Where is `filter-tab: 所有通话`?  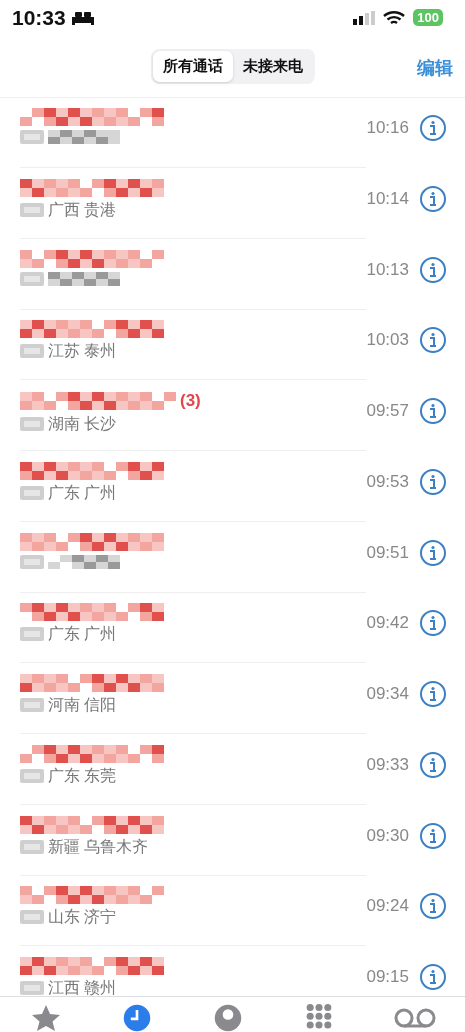 filter-tab: 所有通话 is located at coordinates (192, 66).